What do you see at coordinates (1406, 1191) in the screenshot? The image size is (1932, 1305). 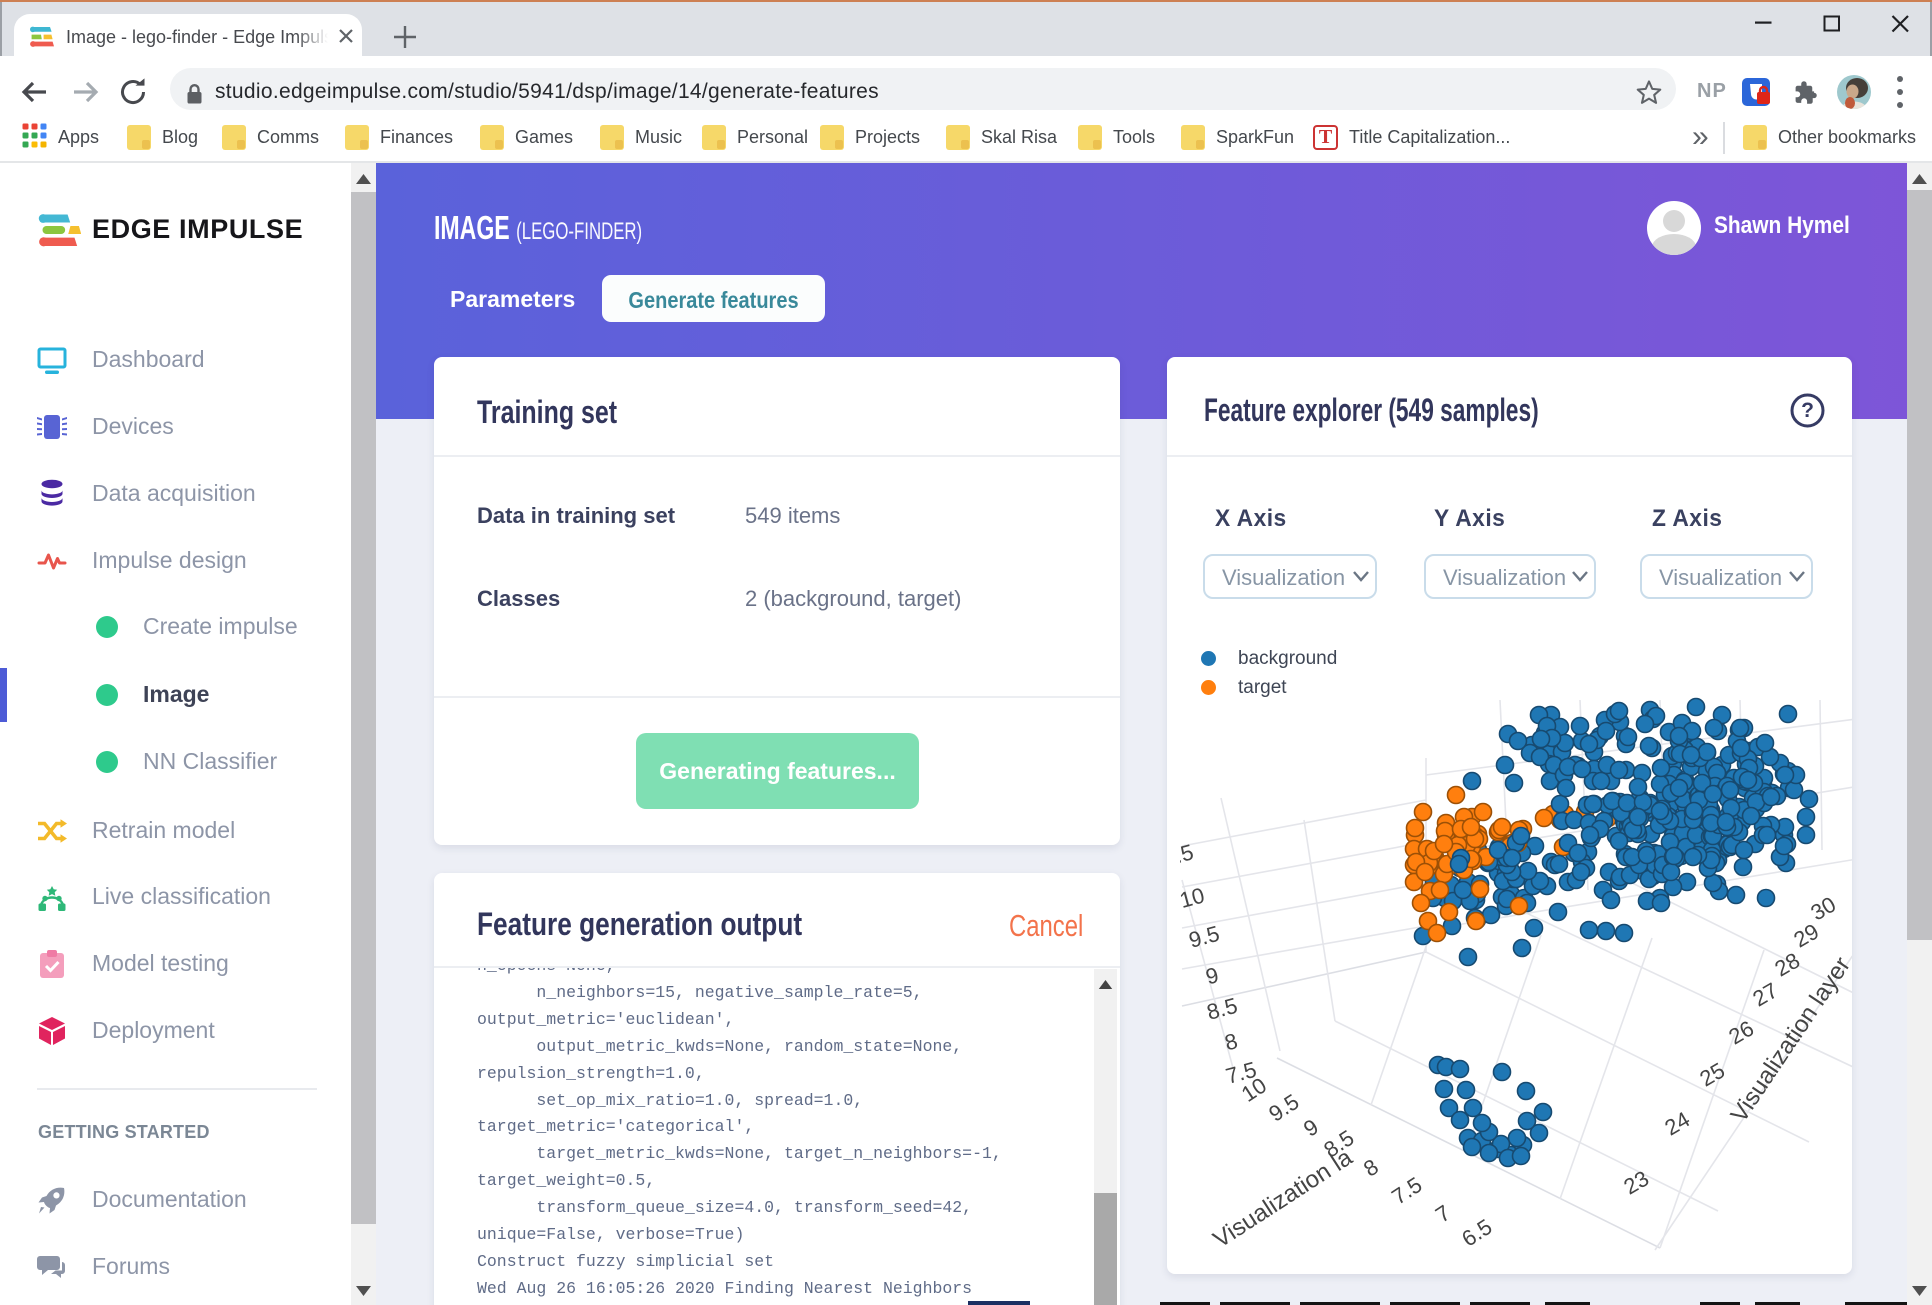 I see `svg-text: 7.5` at bounding box center [1406, 1191].